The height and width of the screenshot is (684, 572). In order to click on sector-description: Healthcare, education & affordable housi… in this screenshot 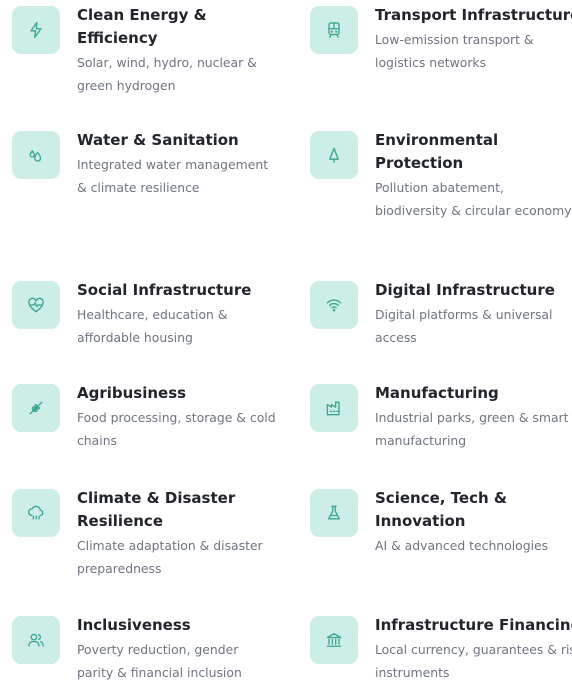, I will do `click(152, 326)`.